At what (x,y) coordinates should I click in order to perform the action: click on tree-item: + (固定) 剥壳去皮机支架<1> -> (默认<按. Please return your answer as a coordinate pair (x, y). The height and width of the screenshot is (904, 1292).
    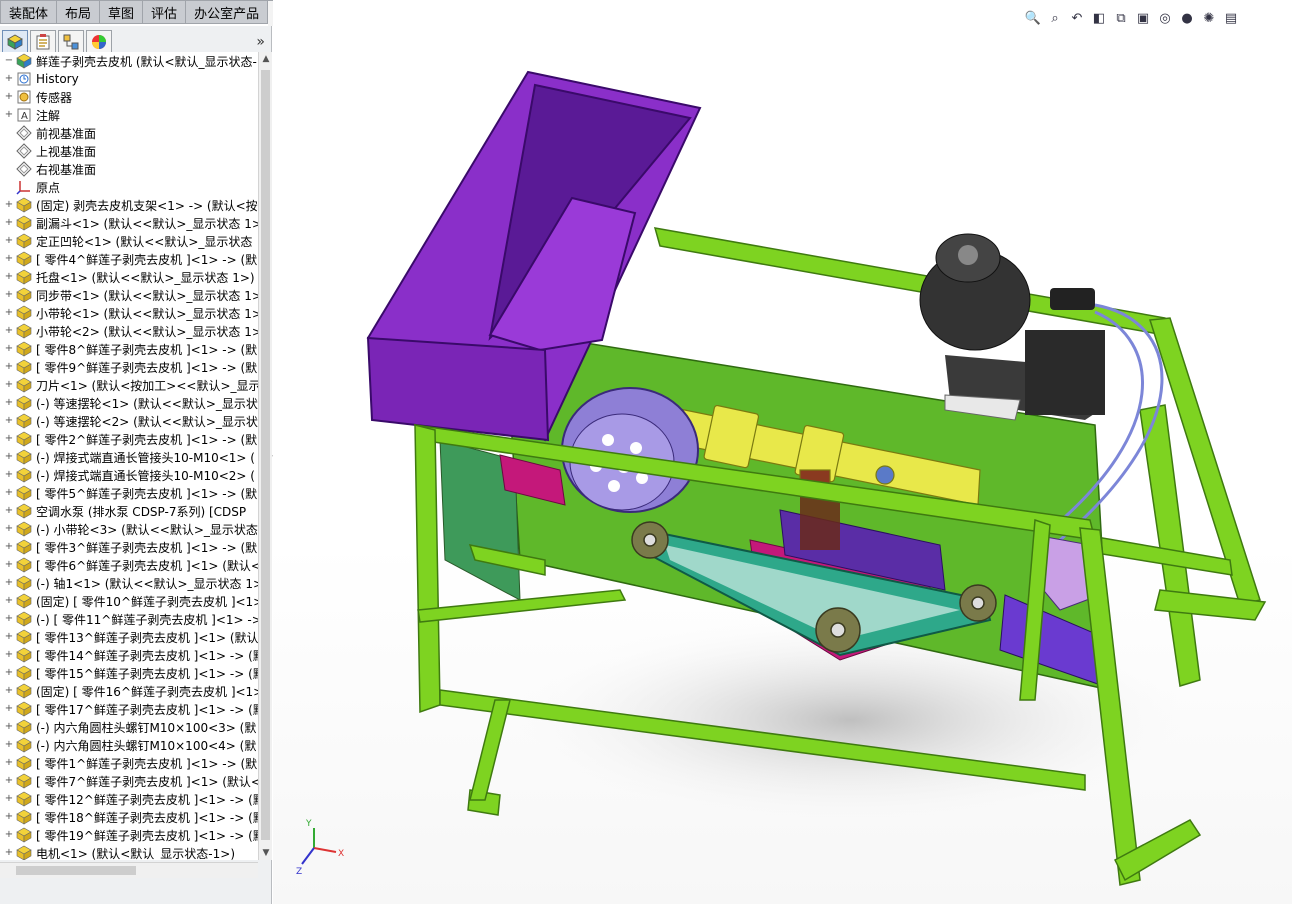
    Looking at the image, I should click on (129, 205).